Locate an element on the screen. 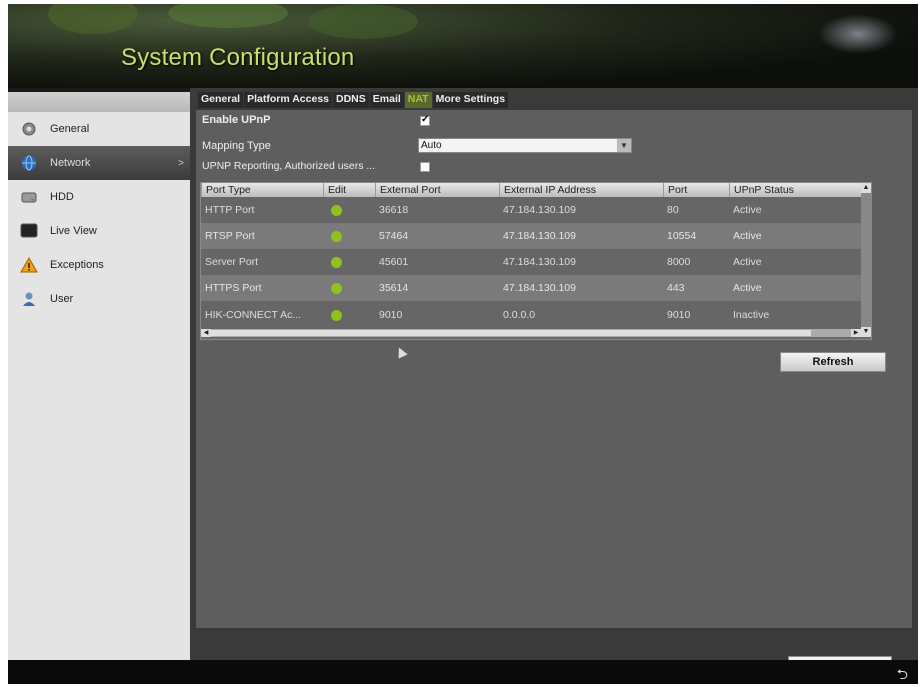 The height and width of the screenshot is (687, 923). tab-platform-access: Platform Access is located at coordinates (288, 100).